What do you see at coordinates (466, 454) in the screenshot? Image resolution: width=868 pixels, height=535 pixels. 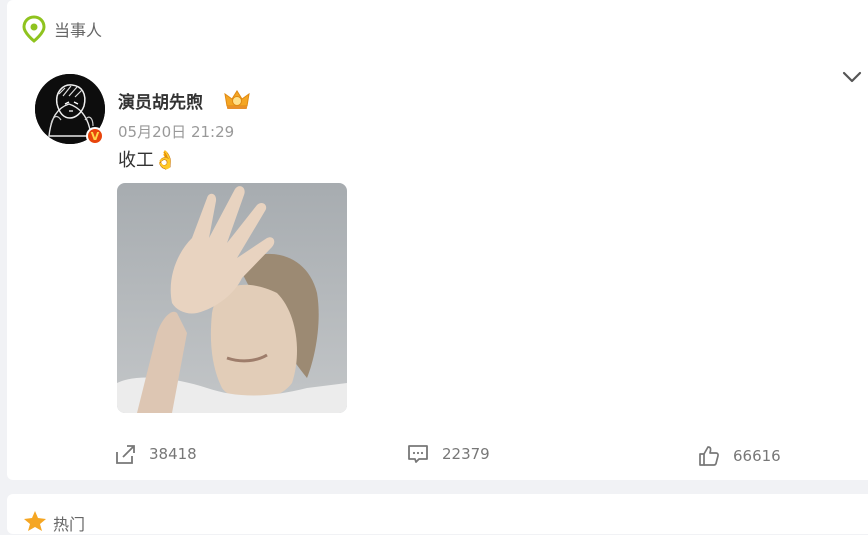 I see `comment-count: 22379` at bounding box center [466, 454].